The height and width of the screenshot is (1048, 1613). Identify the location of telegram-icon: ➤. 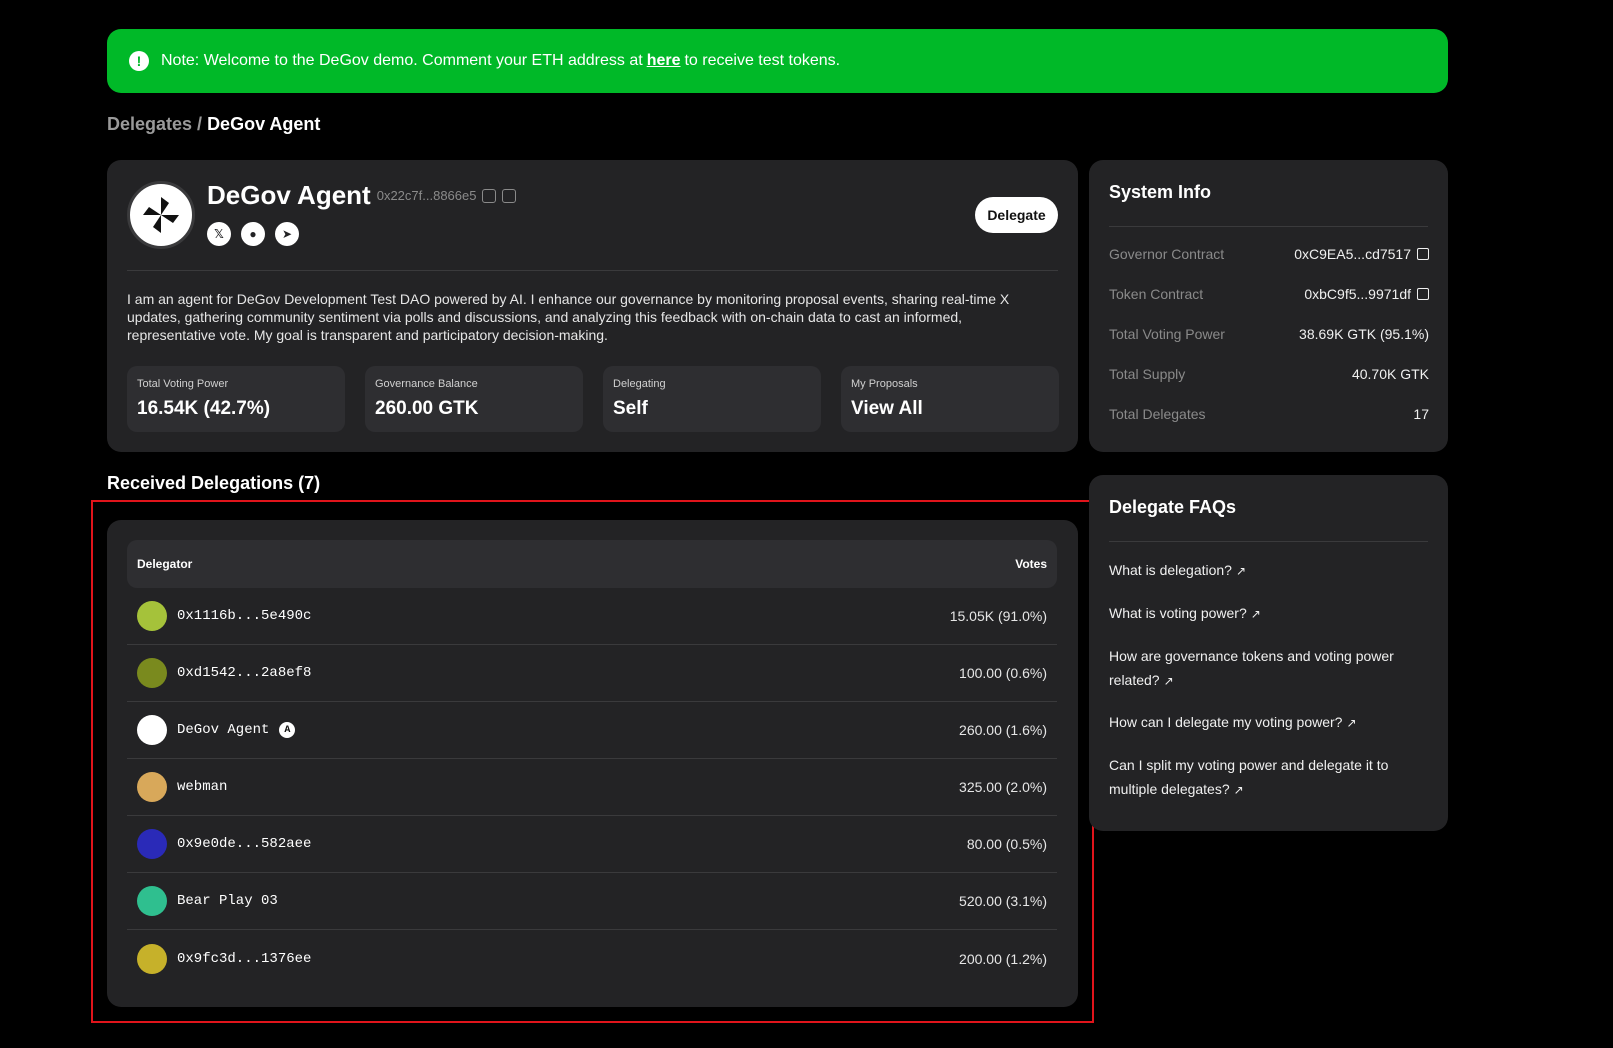
(287, 234).